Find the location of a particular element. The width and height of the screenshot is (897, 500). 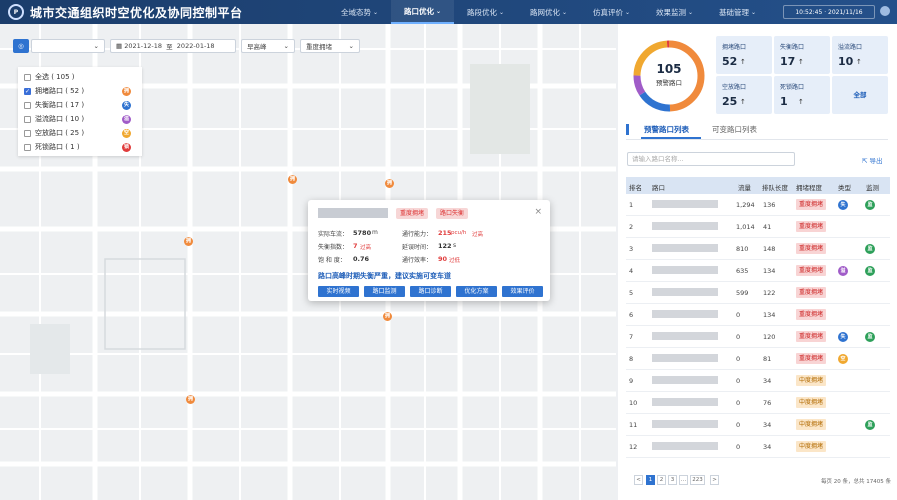

congestion-badge: 重度拥堵 is located at coordinates (811, 270).